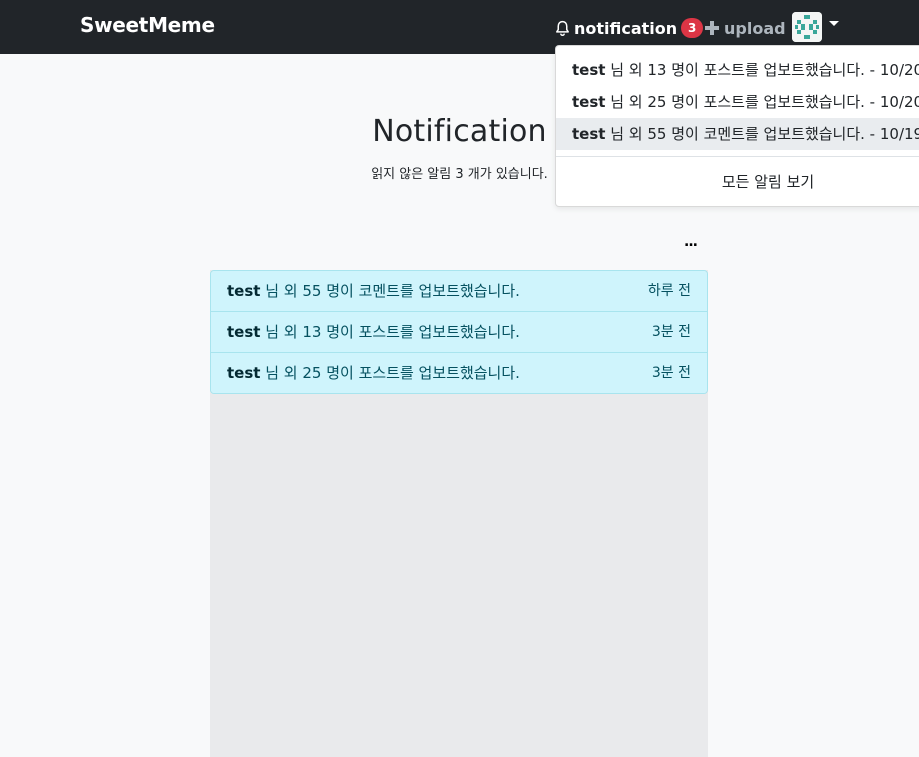 This screenshot has height=757, width=919. What do you see at coordinates (147, 25) in the screenshot?
I see `brand-logo: SweetMeme` at bounding box center [147, 25].